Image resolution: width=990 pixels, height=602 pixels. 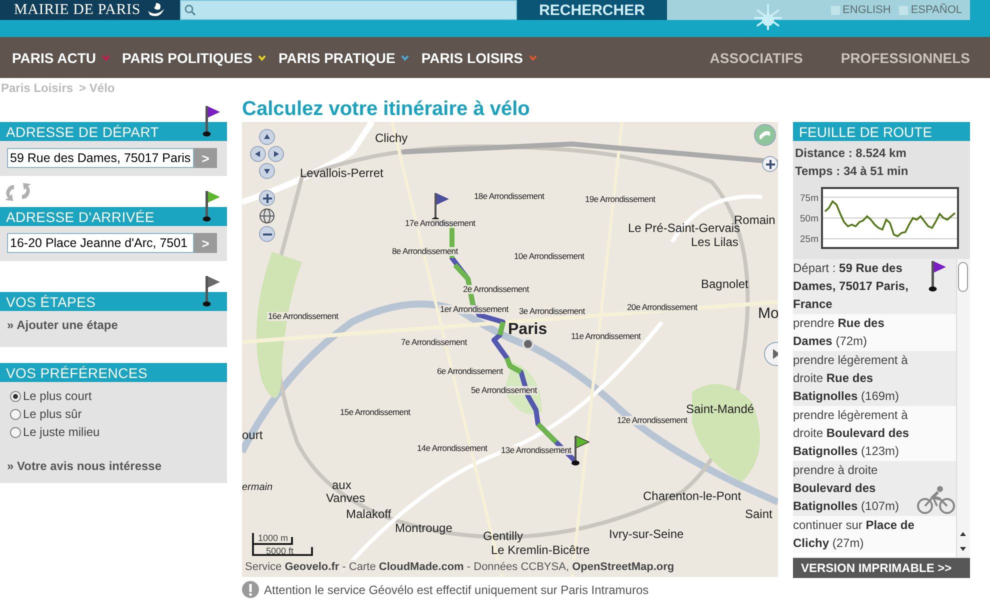 I want to click on radio-option: Le plus court, so click(x=114, y=396).